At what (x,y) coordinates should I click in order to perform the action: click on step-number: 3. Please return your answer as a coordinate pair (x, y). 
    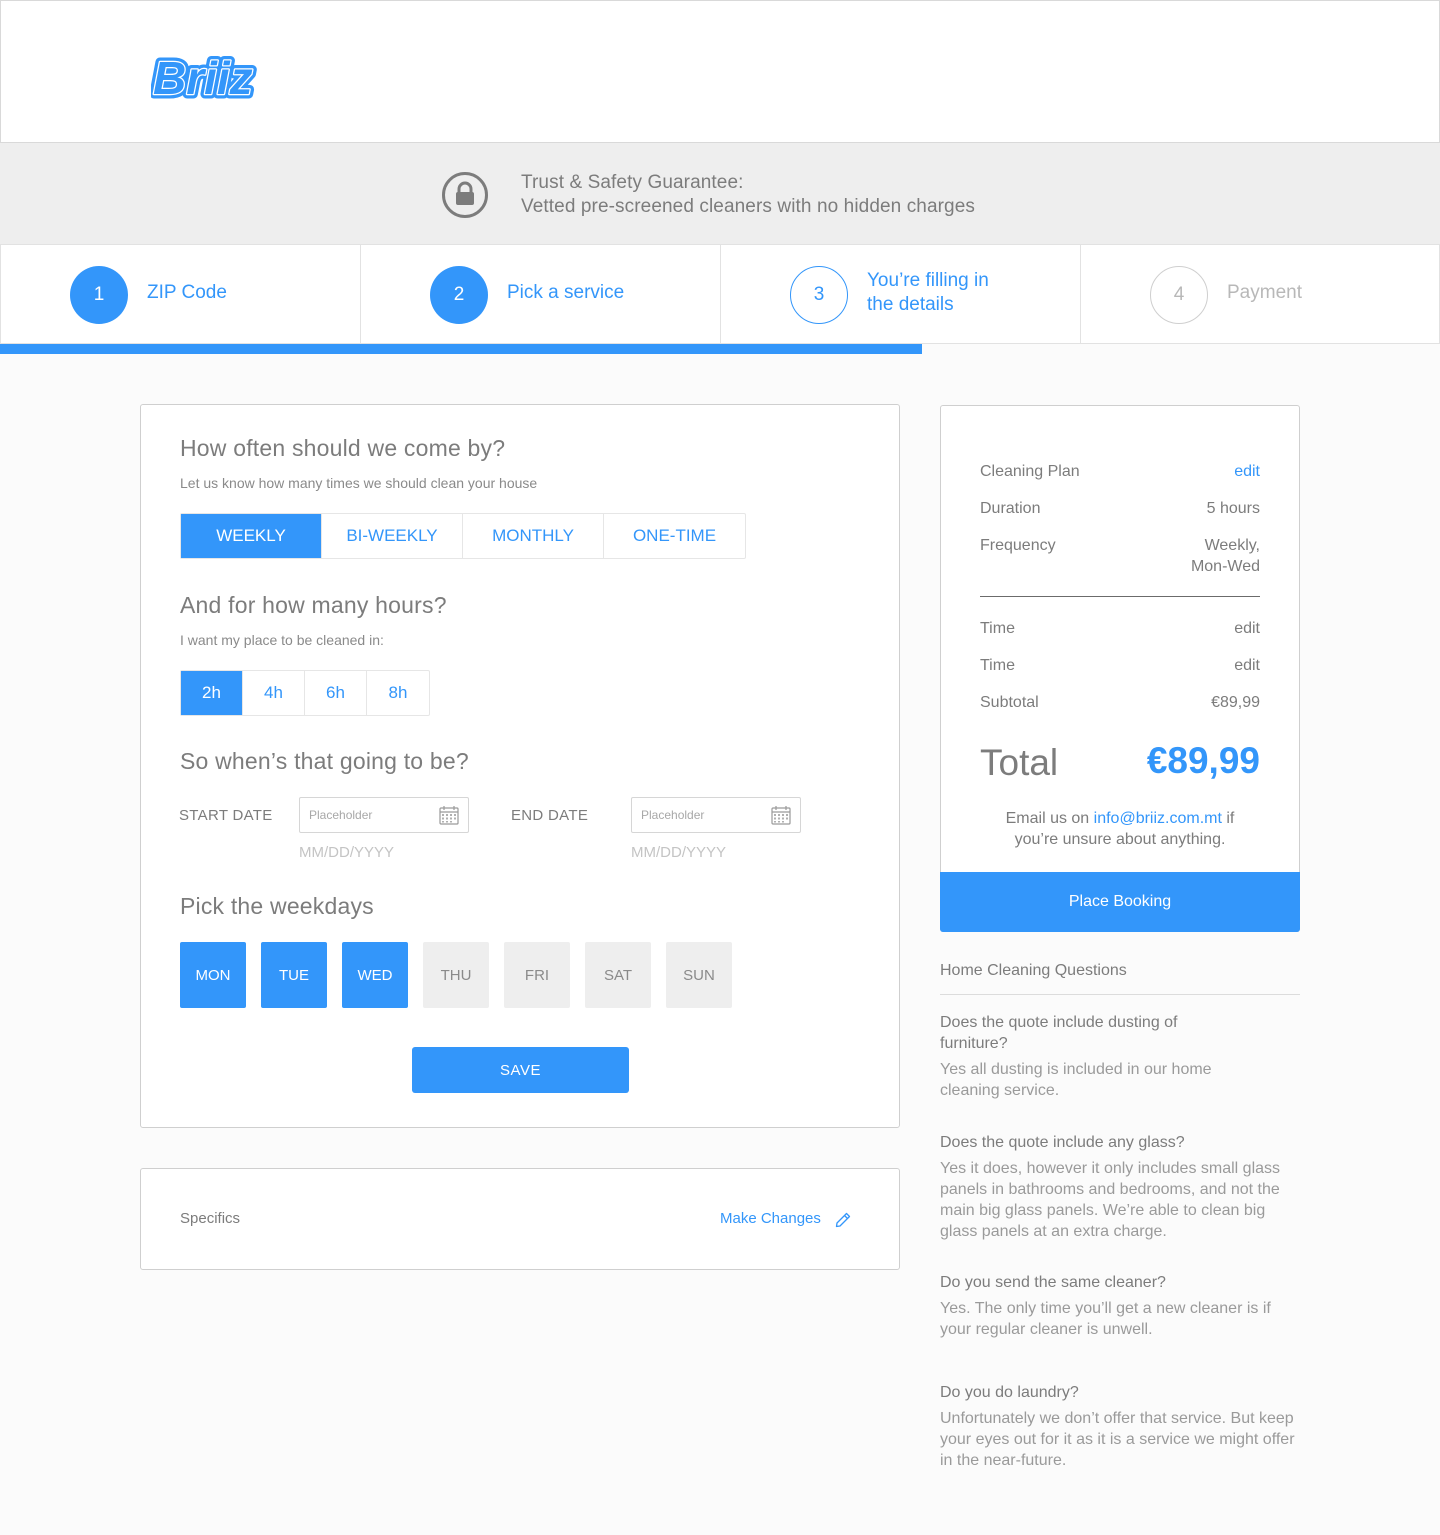
    Looking at the image, I should click on (819, 295).